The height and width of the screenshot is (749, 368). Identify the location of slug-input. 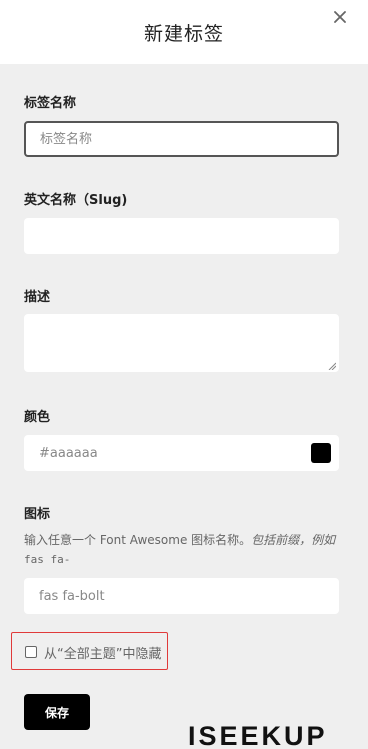
(181, 236).